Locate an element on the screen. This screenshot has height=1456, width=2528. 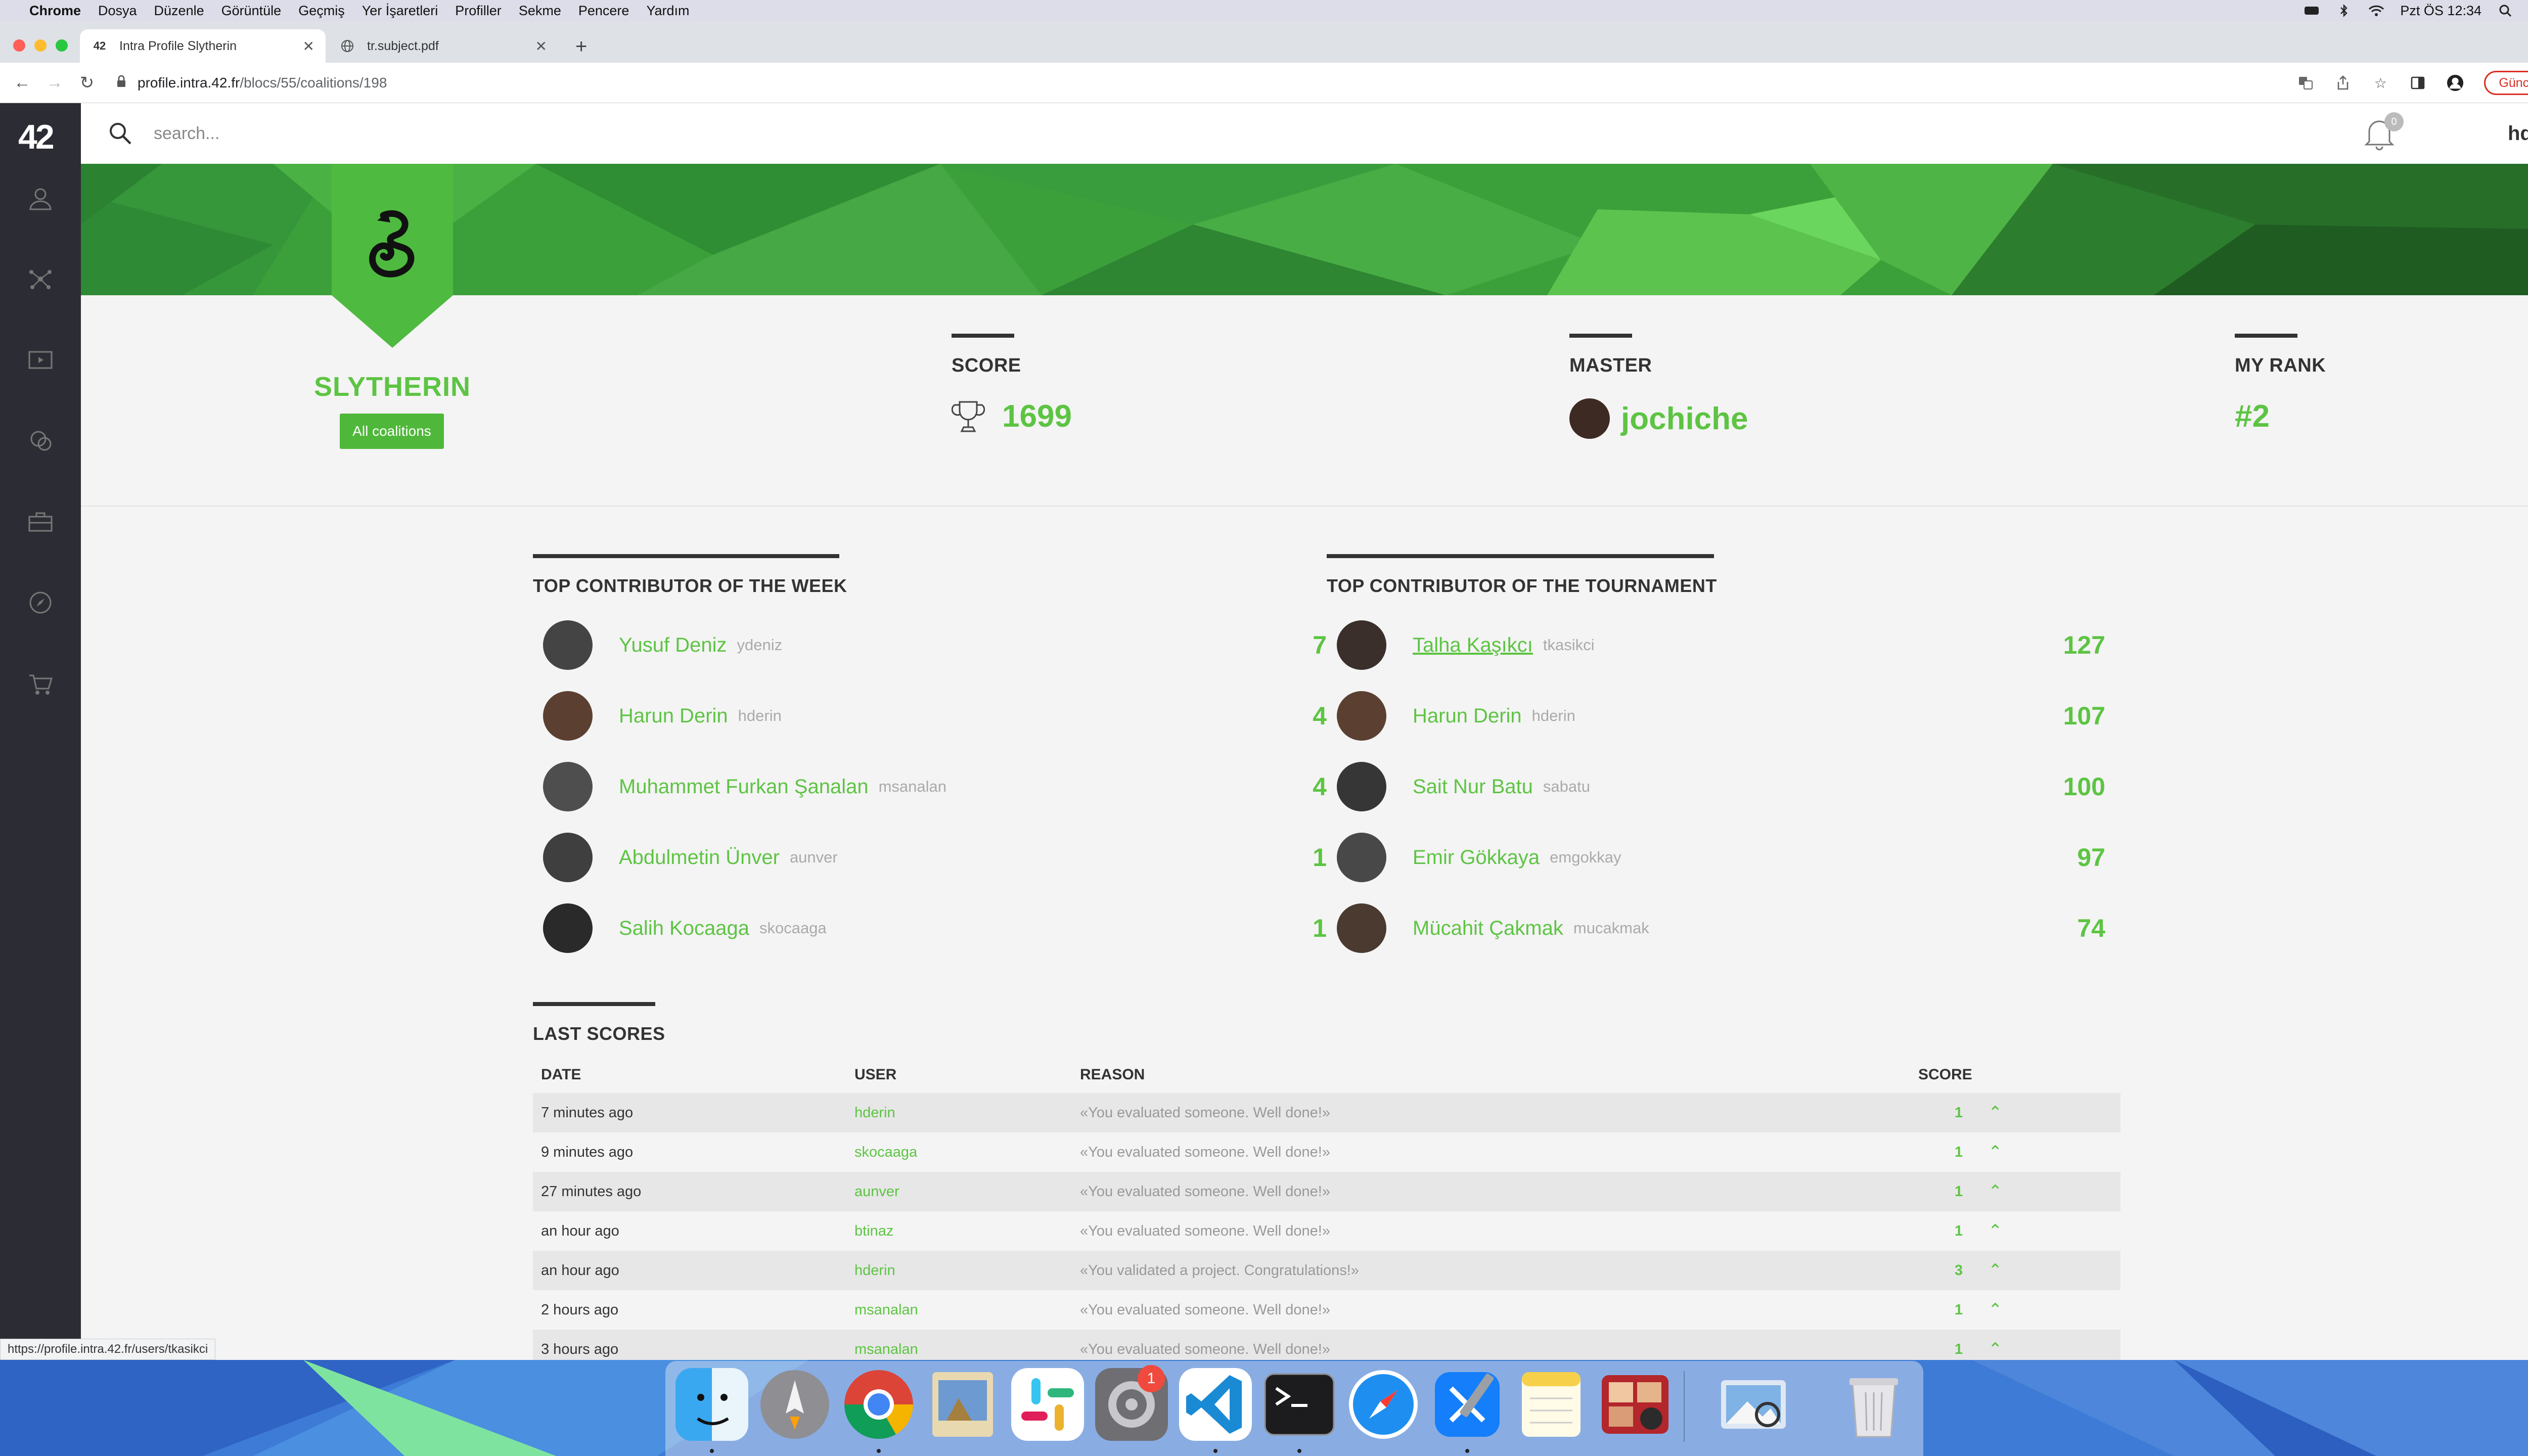
close-window-button is located at coordinates (19, 45).